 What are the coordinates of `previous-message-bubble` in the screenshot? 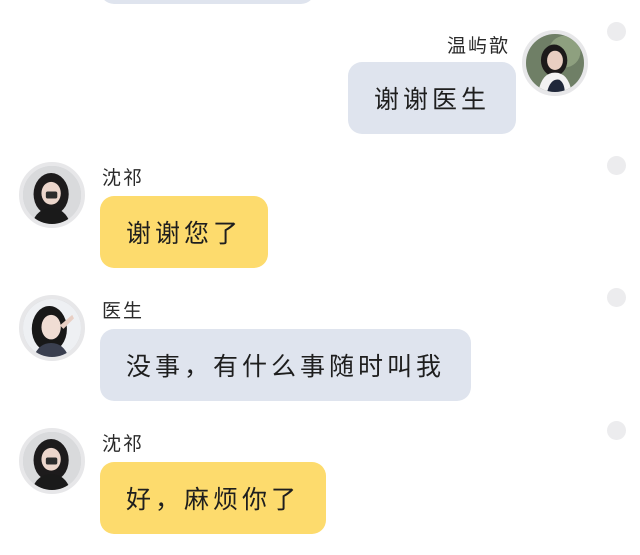 It's located at (207, 2).